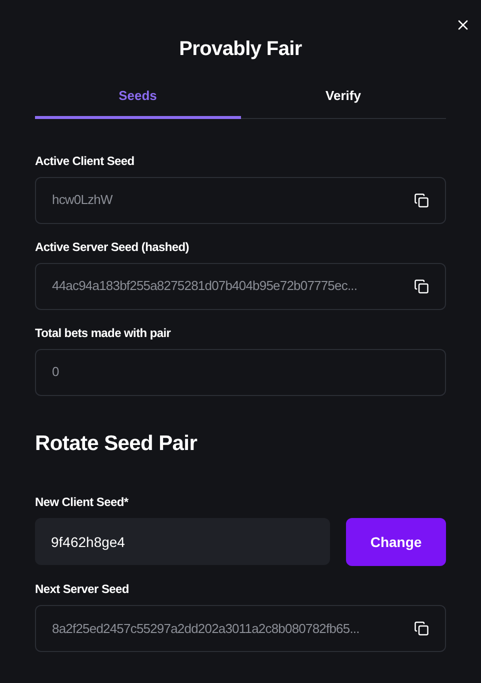 The image size is (481, 683). What do you see at coordinates (240, 372) in the screenshot?
I see `readonly-field: 0` at bounding box center [240, 372].